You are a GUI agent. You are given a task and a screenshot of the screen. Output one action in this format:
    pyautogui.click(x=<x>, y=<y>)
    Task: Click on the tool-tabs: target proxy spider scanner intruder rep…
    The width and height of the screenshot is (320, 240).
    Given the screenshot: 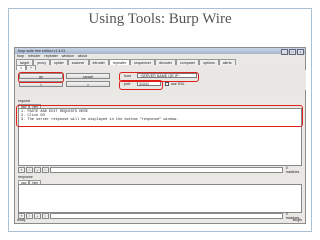 What is the action you would take?
    pyautogui.click(x=161, y=62)
    